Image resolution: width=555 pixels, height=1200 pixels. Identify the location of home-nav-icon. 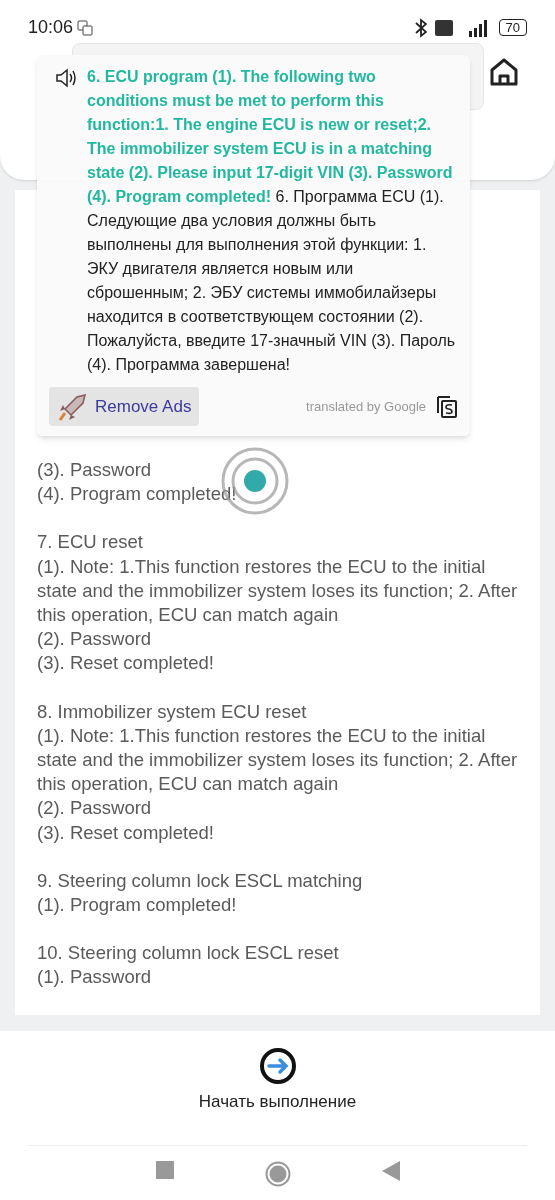
(277, 1174).